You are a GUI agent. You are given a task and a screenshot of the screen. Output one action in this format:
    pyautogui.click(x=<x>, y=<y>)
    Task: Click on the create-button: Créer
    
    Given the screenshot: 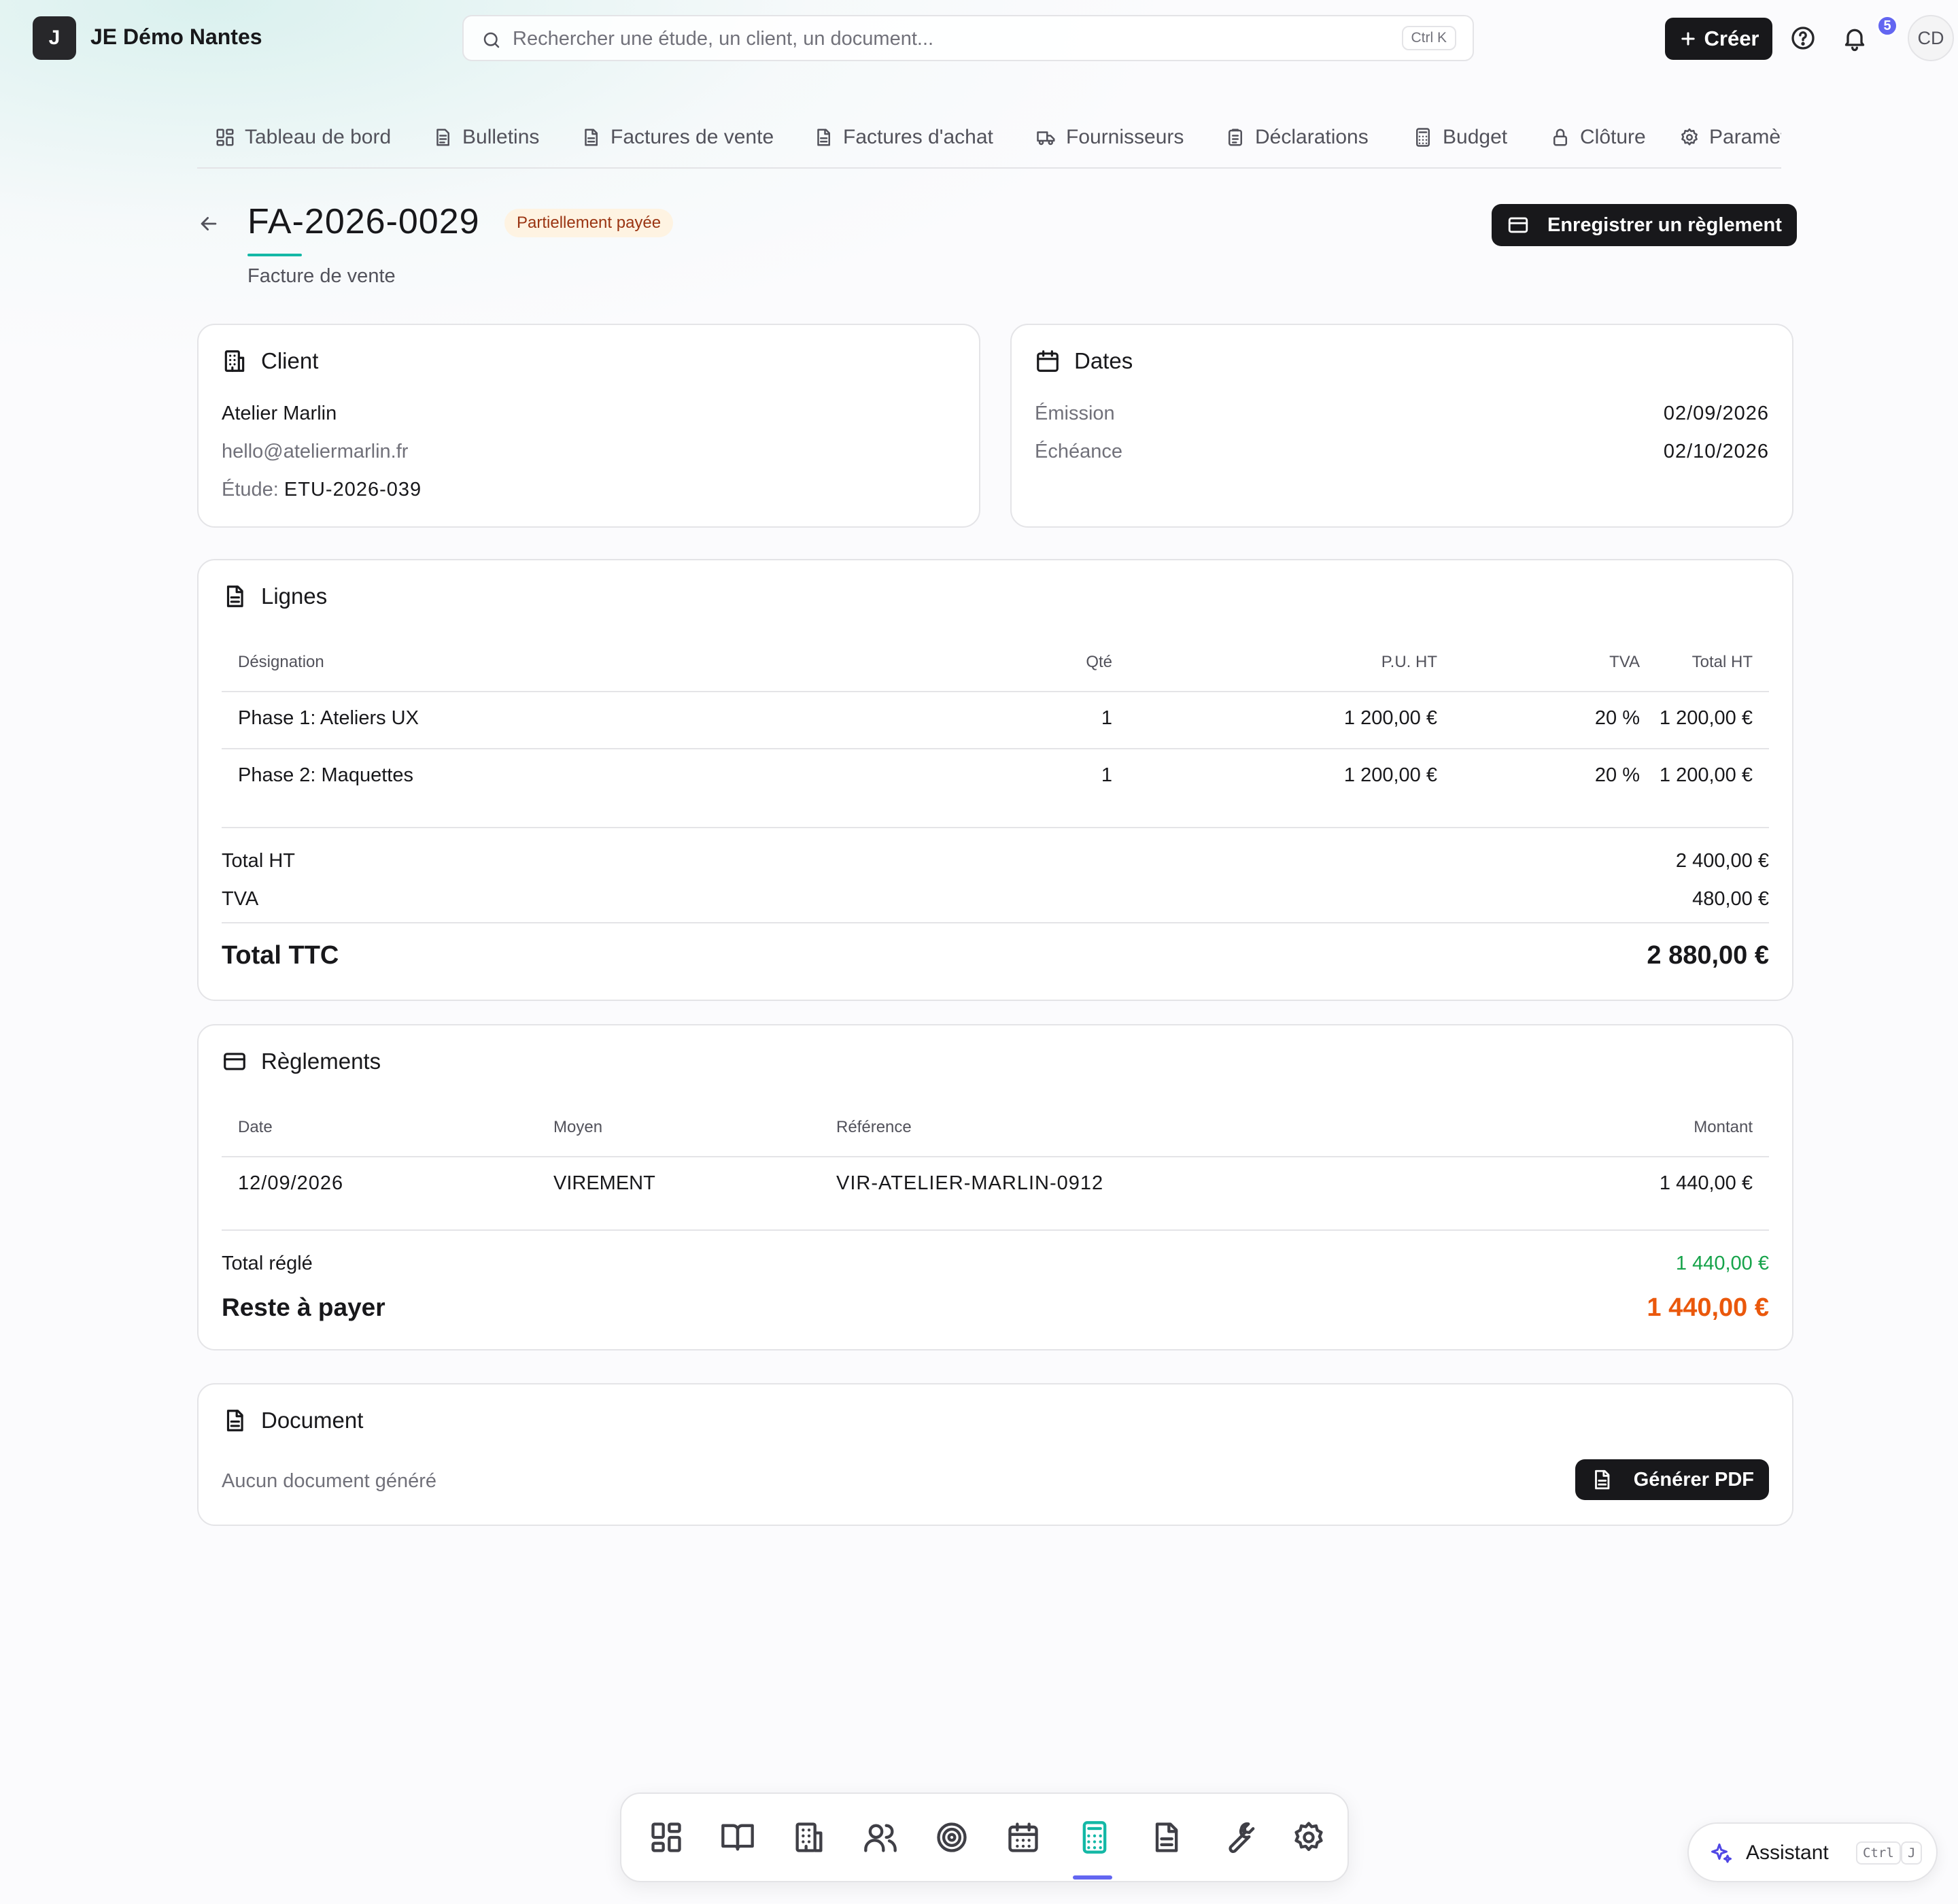 What is the action you would take?
    pyautogui.click(x=1718, y=39)
    